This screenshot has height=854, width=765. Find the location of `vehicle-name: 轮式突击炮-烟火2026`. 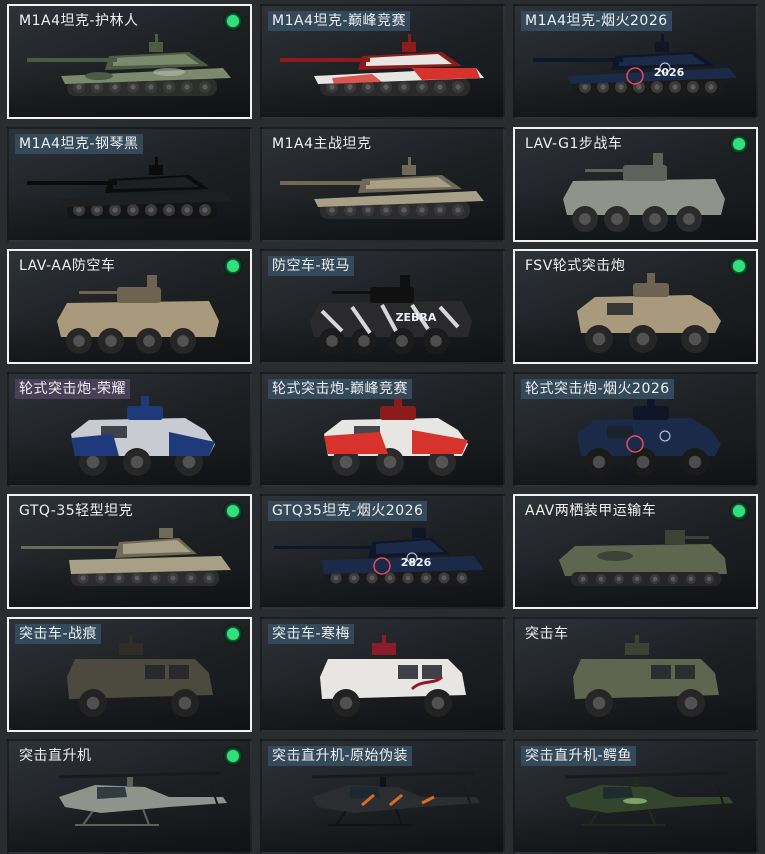

vehicle-name: 轮式突击炮-烟火2026 is located at coordinates (597, 388).